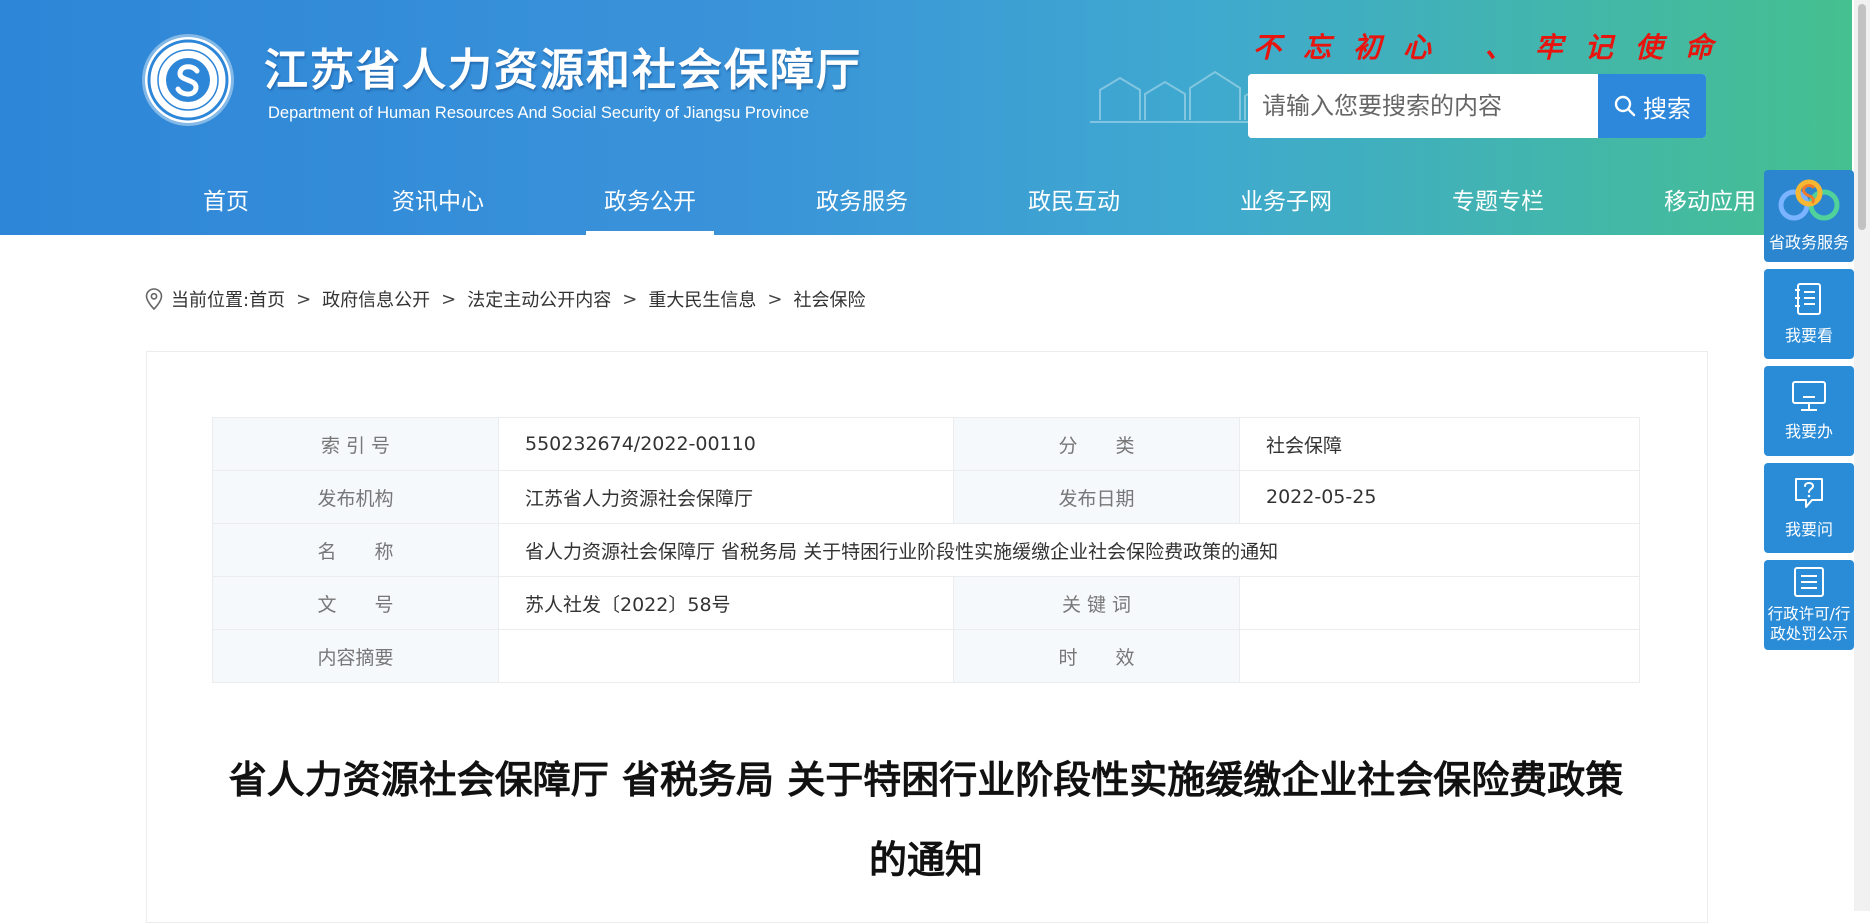 This screenshot has height=923, width=1870. I want to click on side-permit-label-line2: 政处罚公示, so click(1809, 634).